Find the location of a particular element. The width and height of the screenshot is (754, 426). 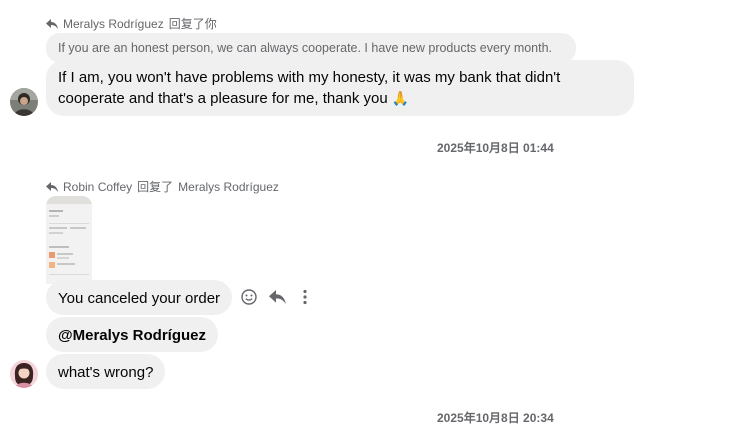

more-vertical-icon is located at coordinates (305, 297).